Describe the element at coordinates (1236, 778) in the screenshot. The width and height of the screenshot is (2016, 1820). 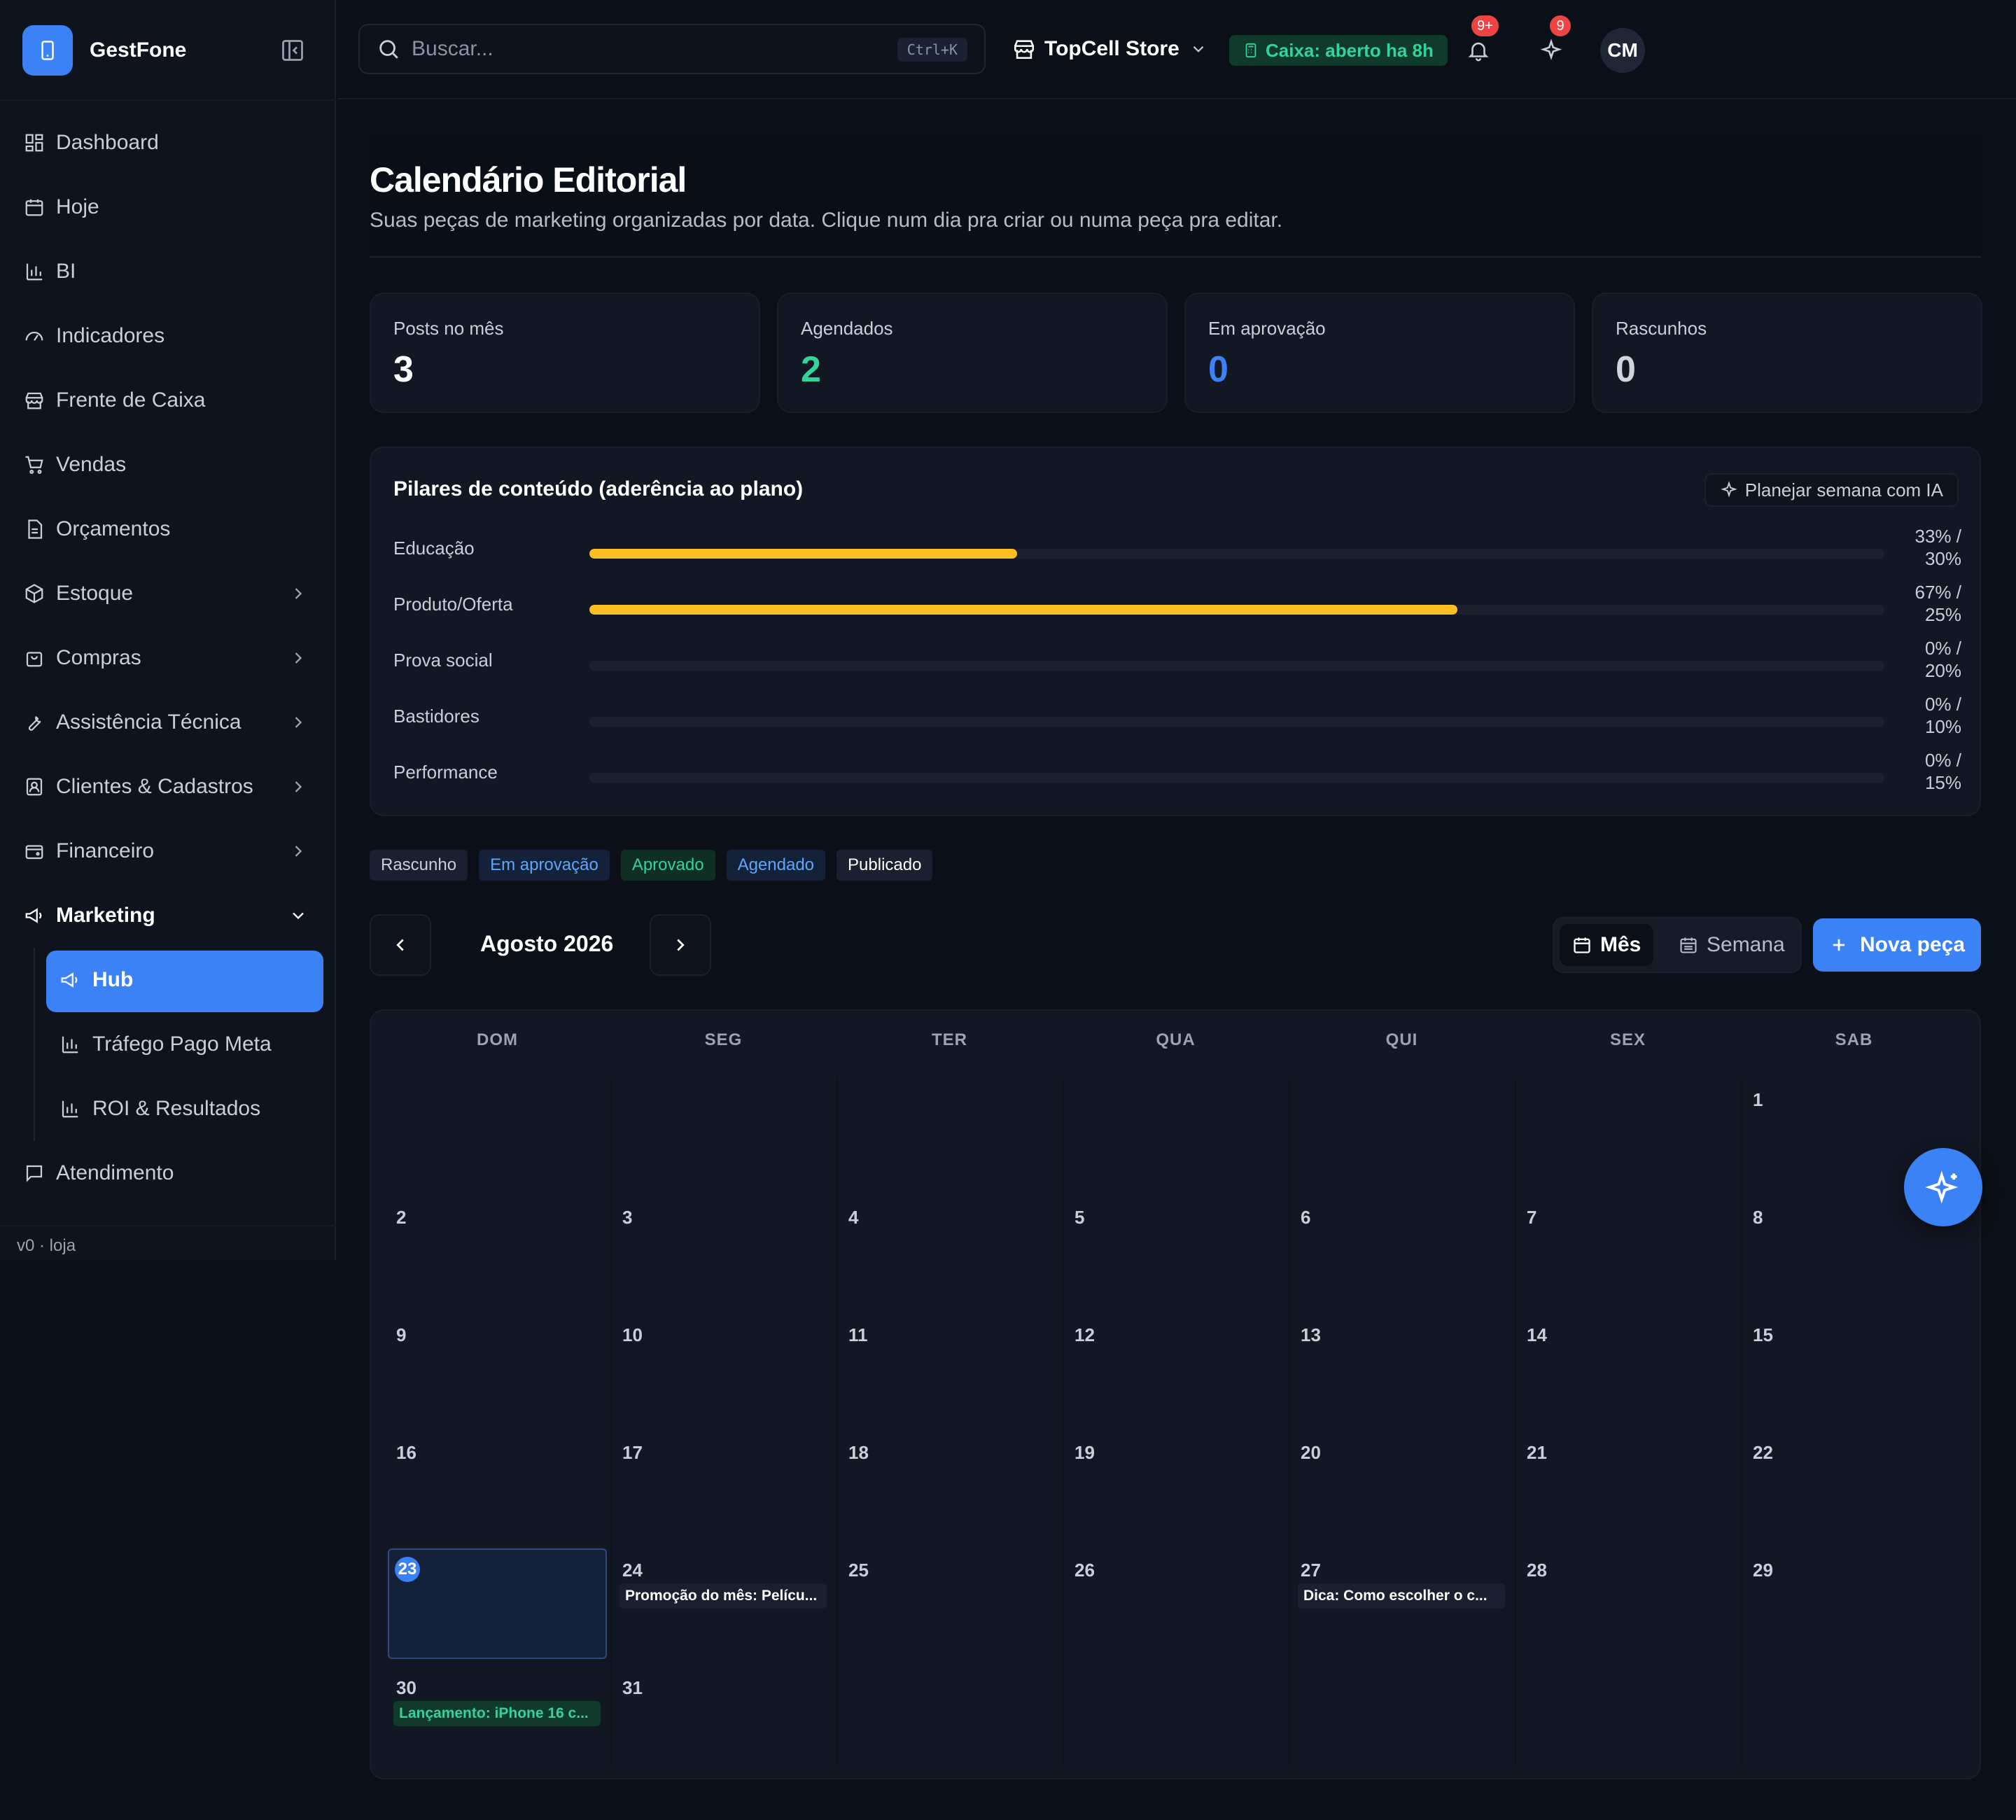
I see `pillar-progress-track` at that location.